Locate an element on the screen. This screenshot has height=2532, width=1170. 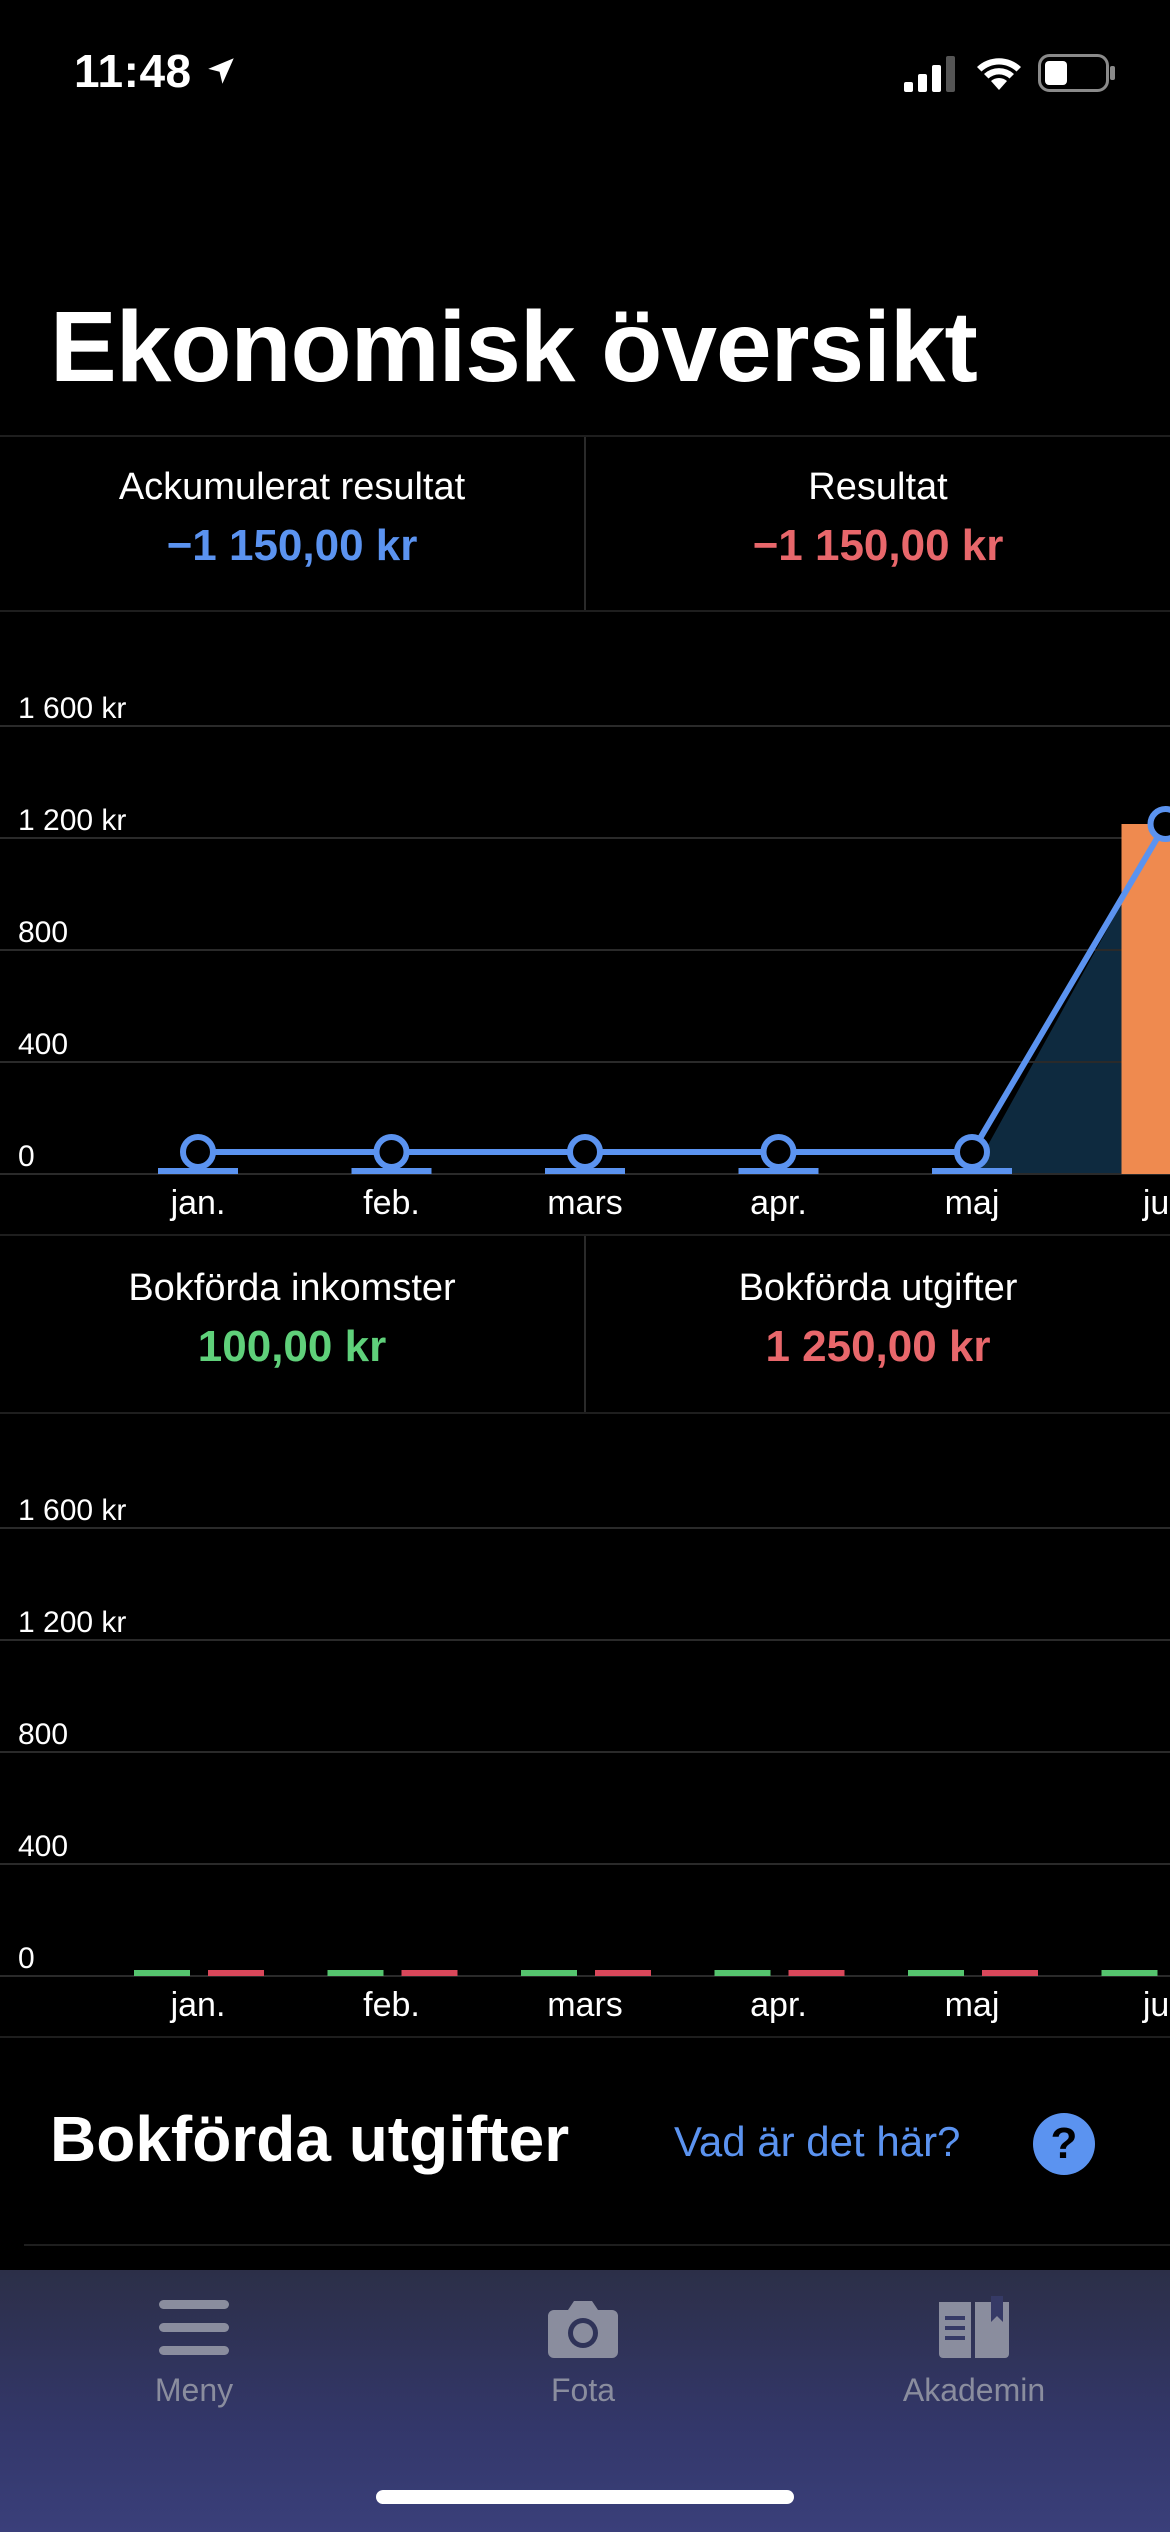
result-stat: Resultat −1 150,00 kr is located at coordinates (878, 520).